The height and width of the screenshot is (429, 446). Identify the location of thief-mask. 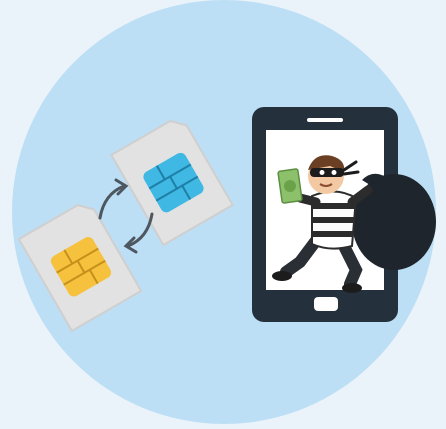
(327, 172).